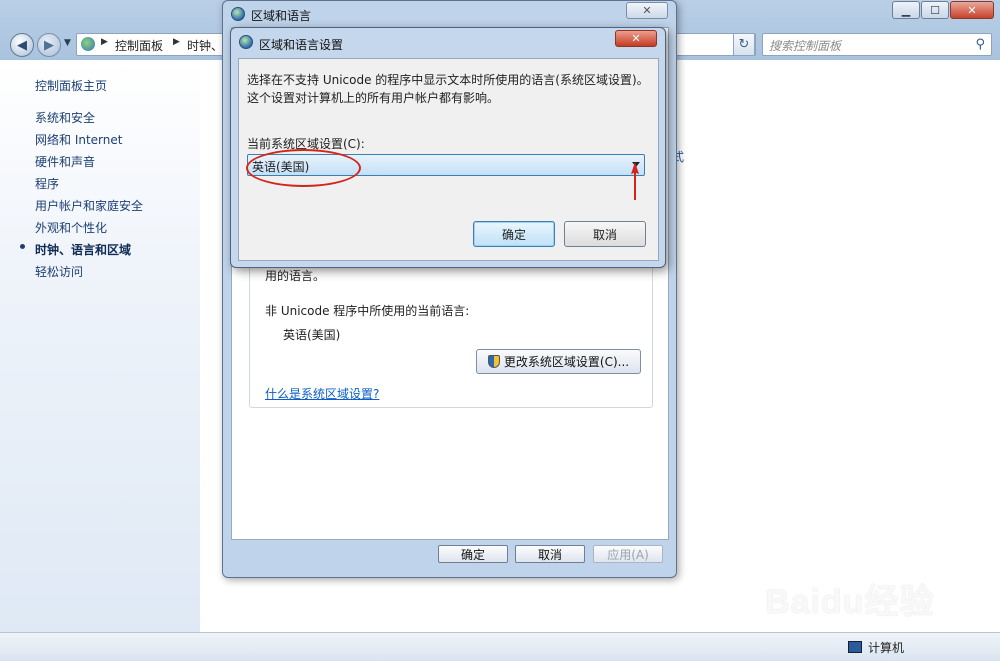  What do you see at coordinates (65, 117) in the screenshot?
I see `sidebar-item-system-security: 系统和安全` at bounding box center [65, 117].